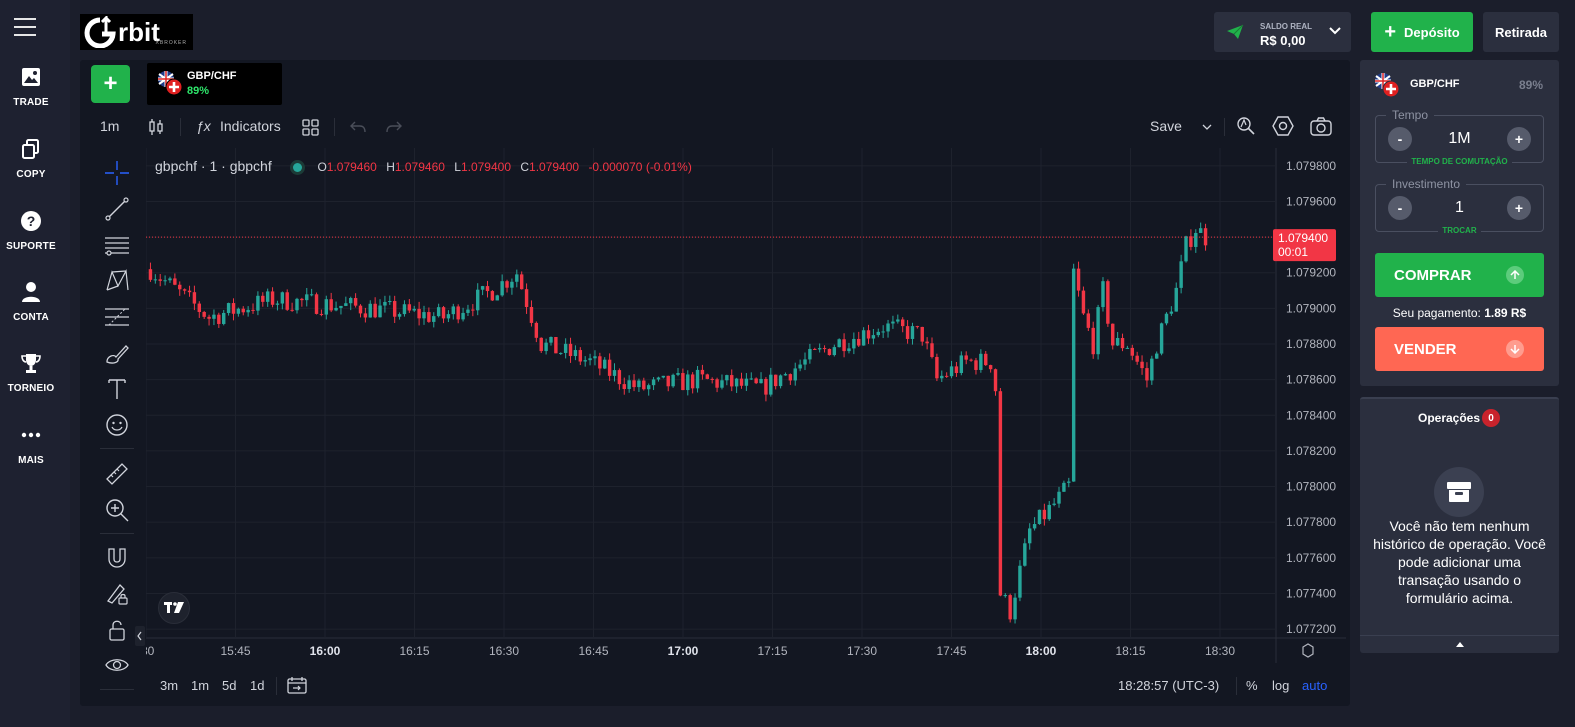  I want to click on time-hint: TEMPO DE COMUTAÇÃO, so click(1459, 161).